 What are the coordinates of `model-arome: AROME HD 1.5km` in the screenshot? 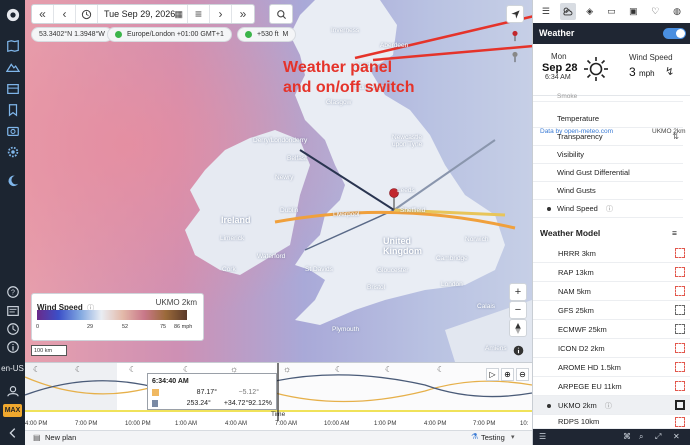 It's located at (611, 367).